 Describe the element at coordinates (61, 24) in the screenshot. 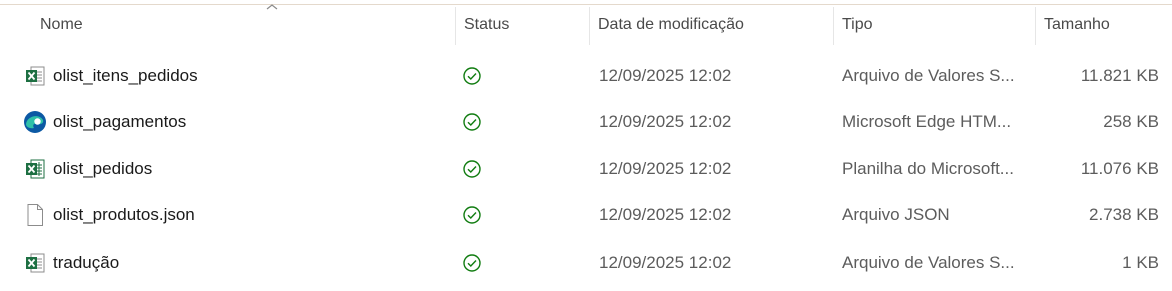

I see `column-header-name-label: Nome` at that location.